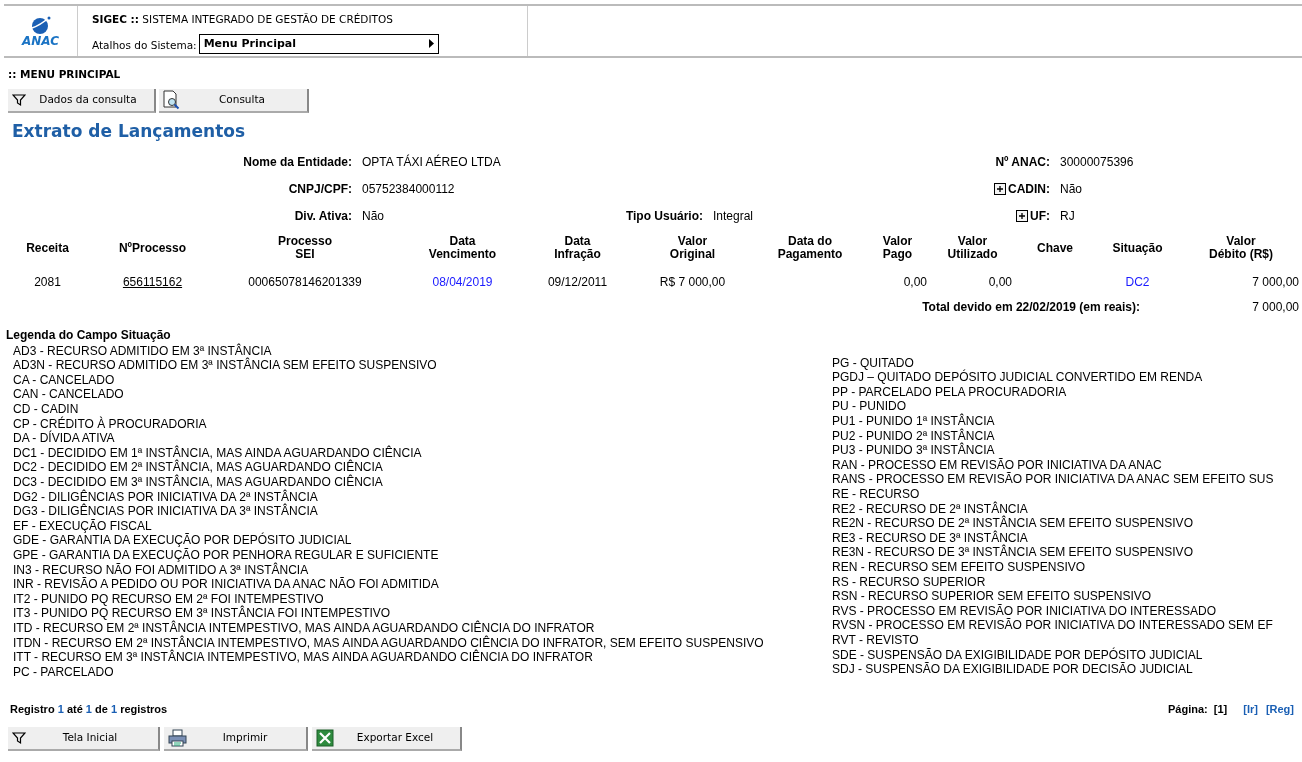 This screenshot has height=762, width=1302. What do you see at coordinates (1013, 523) in the screenshot?
I see `legend-item: RE2N - RECURSO DE 2ª INSTÂNCIA SEM EFEITO SUSPENSIVO` at bounding box center [1013, 523].